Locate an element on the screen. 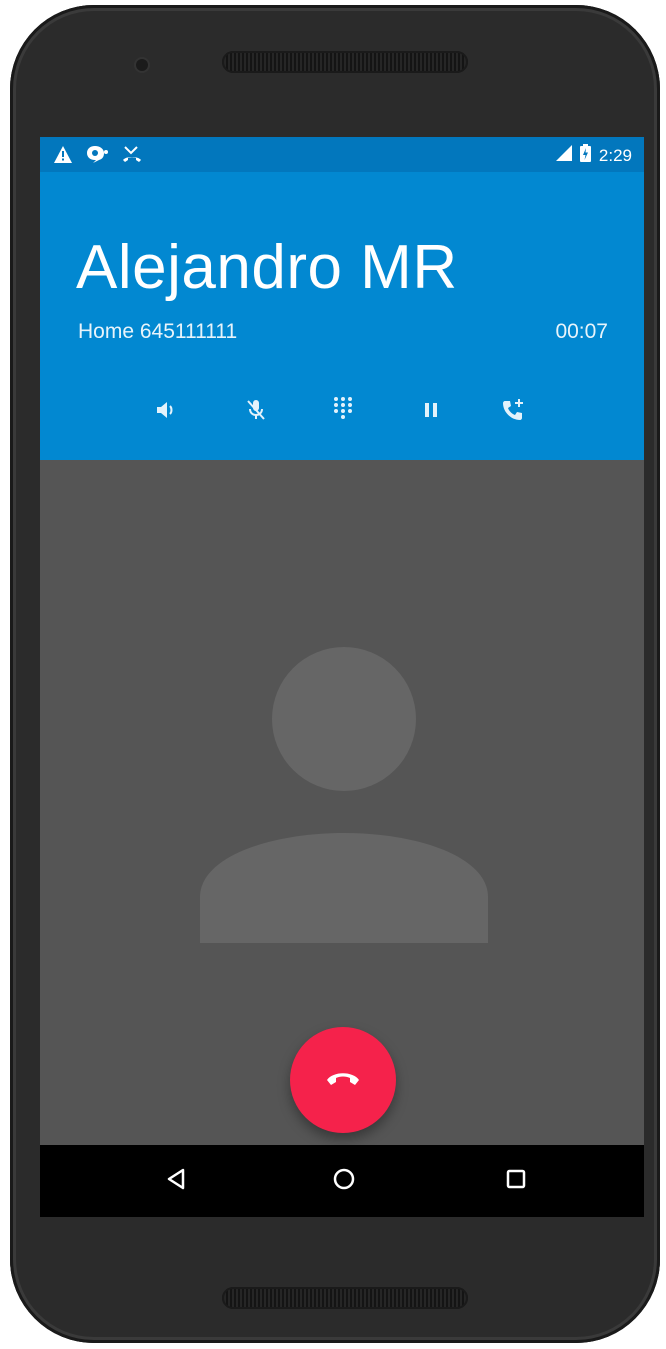  dialpad-button is located at coordinates (343, 412).